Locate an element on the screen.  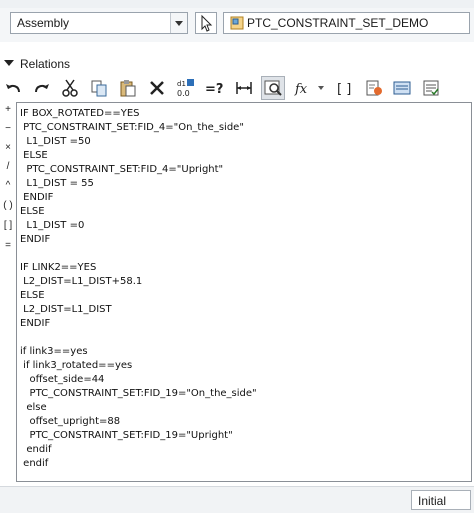
locate-button is located at coordinates (273, 88).